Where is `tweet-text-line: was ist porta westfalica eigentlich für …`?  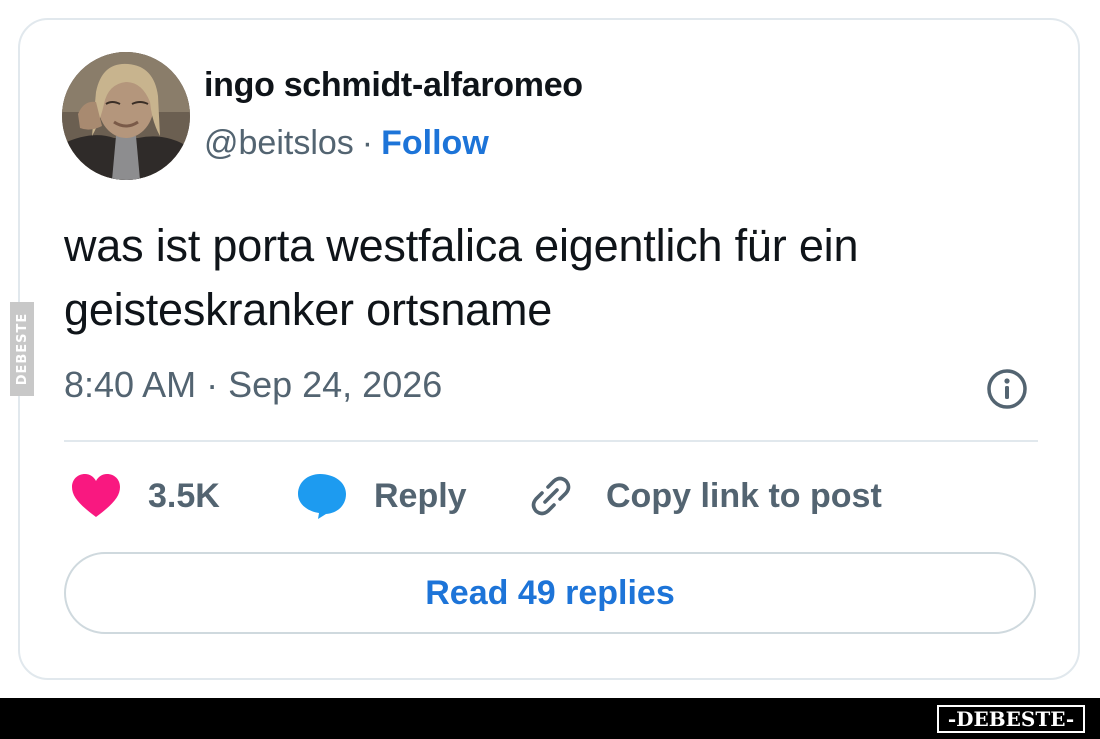 tweet-text-line: was ist porta westfalica eigentlich für … is located at coordinates (461, 245).